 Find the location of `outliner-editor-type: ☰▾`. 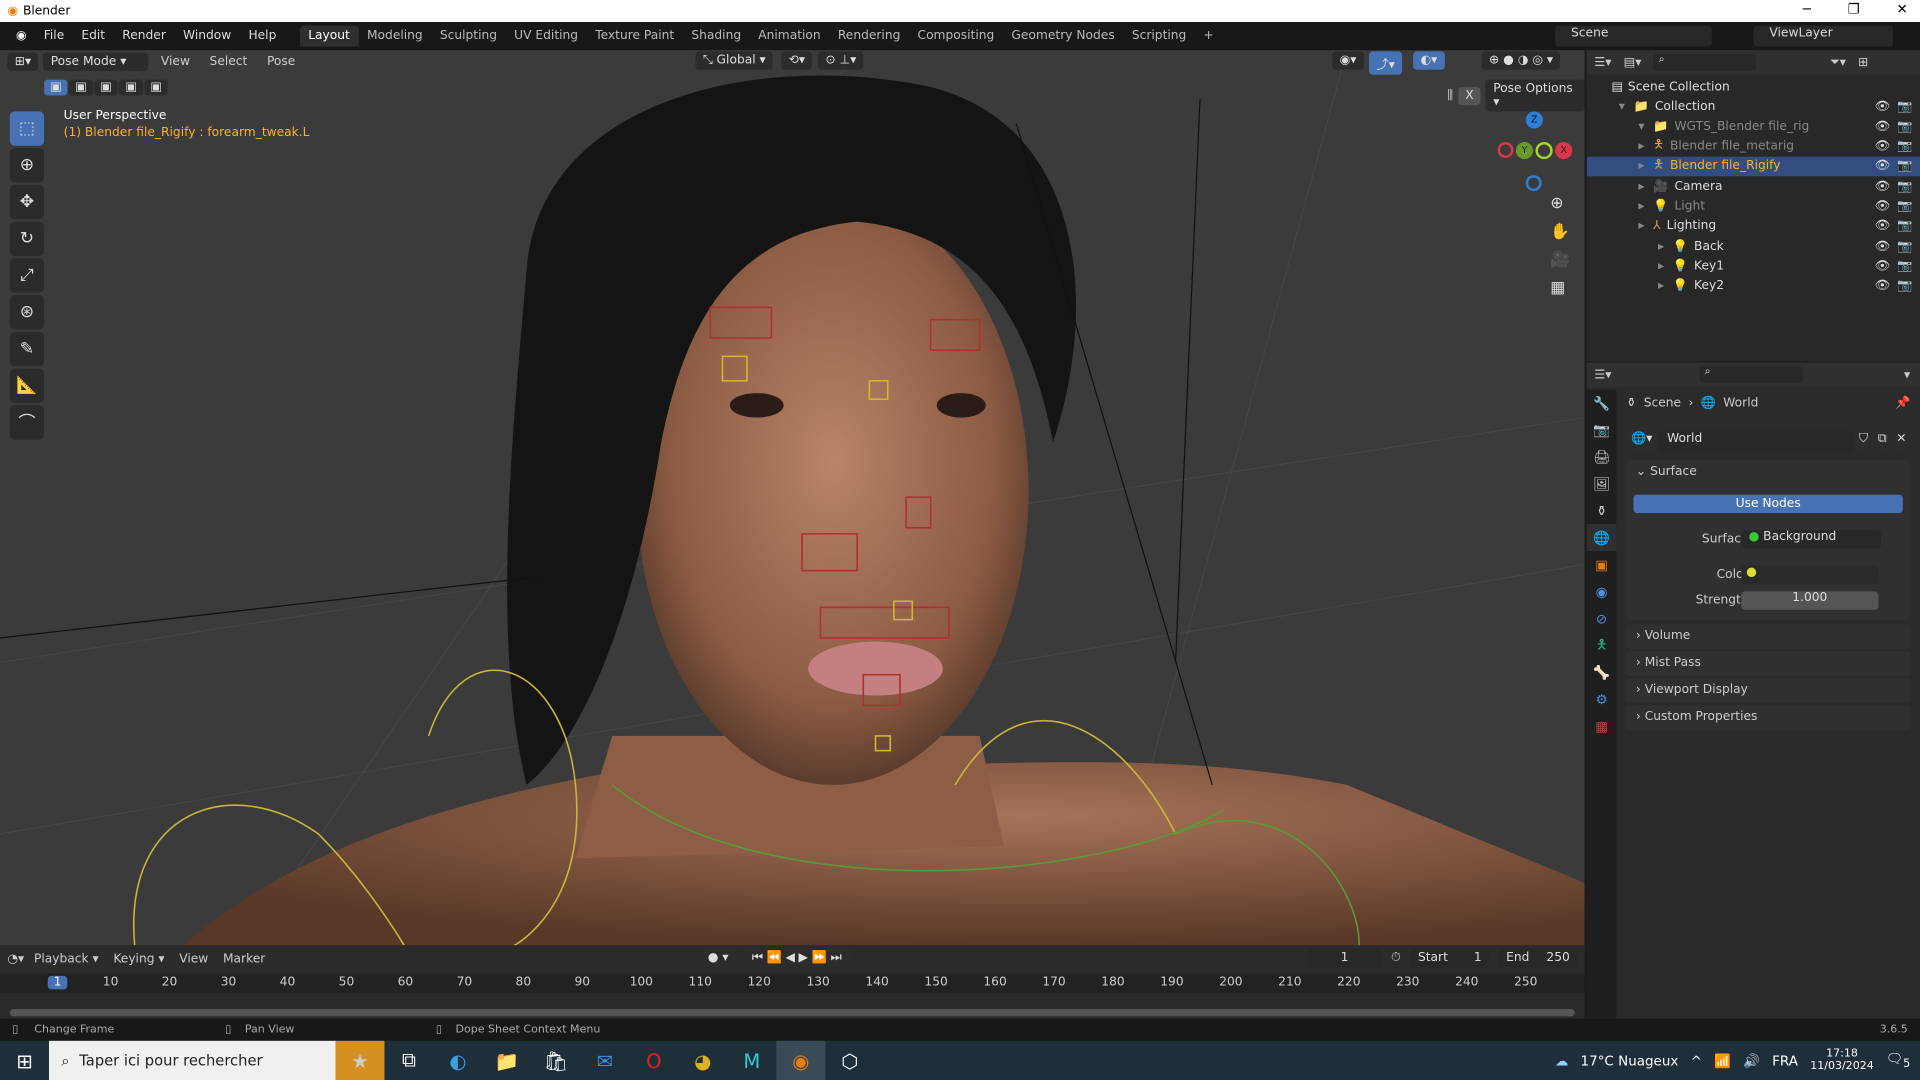

outliner-editor-type: ☰▾ is located at coordinates (1602, 62).